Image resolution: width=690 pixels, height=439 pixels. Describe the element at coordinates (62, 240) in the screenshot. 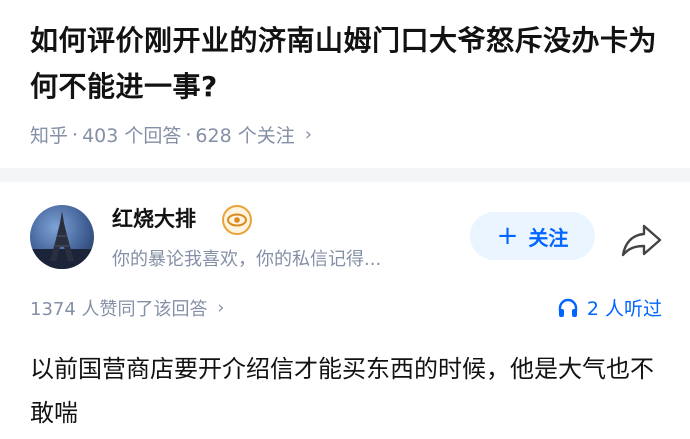

I see `eiffel-tower-image` at that location.